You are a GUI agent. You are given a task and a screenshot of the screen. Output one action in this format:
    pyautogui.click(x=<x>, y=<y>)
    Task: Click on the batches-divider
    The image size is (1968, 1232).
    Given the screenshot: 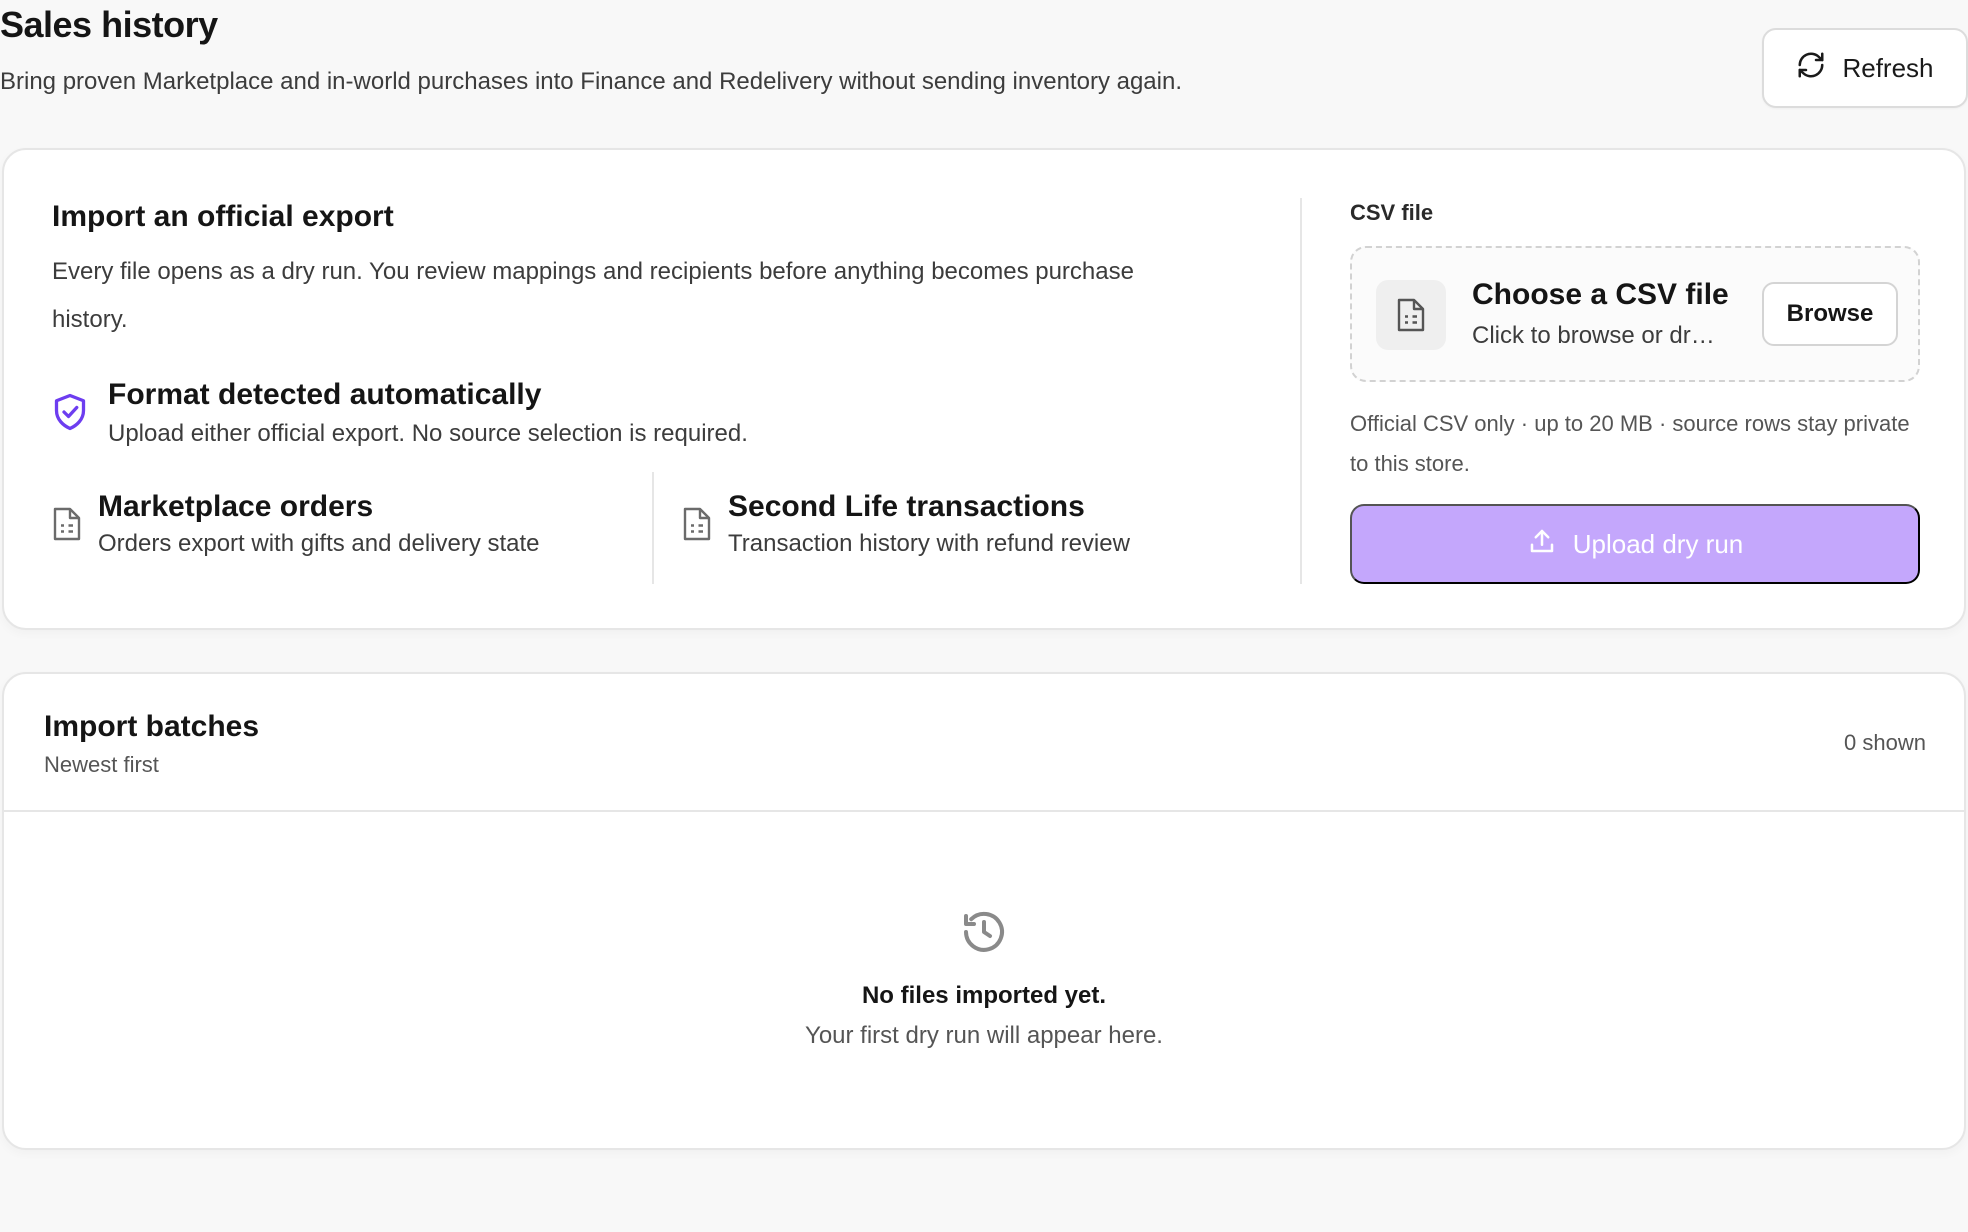 What is the action you would take?
    pyautogui.click(x=984, y=811)
    